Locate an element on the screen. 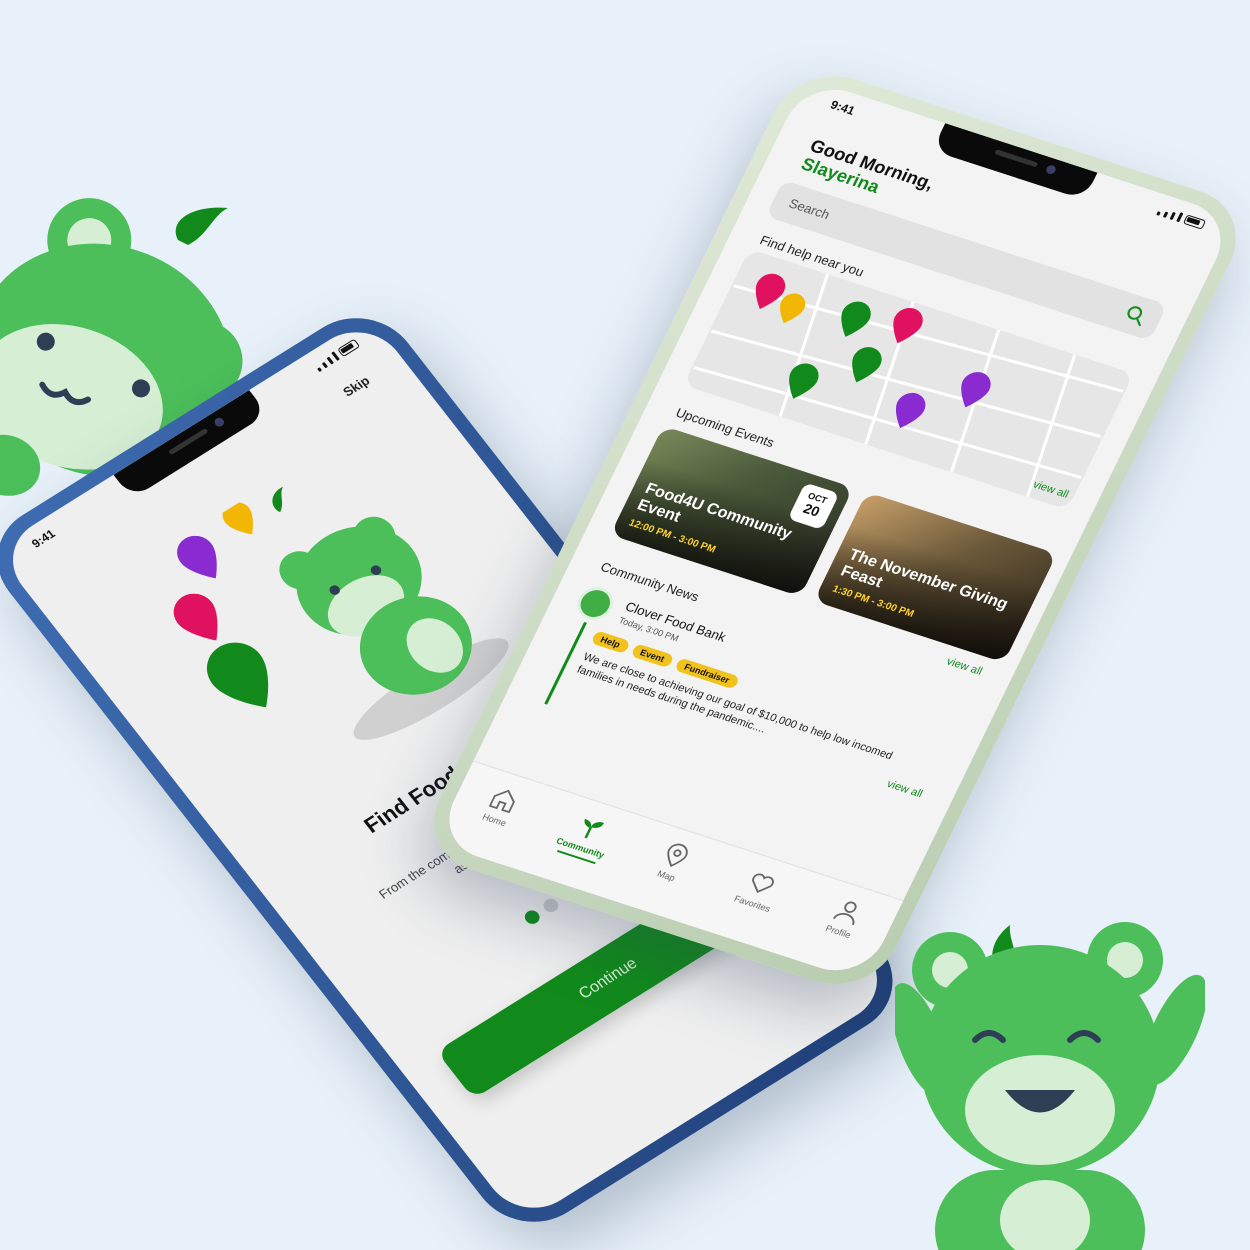 This screenshot has width=1250, height=1250. tab-map: Map is located at coordinates (665, 878).